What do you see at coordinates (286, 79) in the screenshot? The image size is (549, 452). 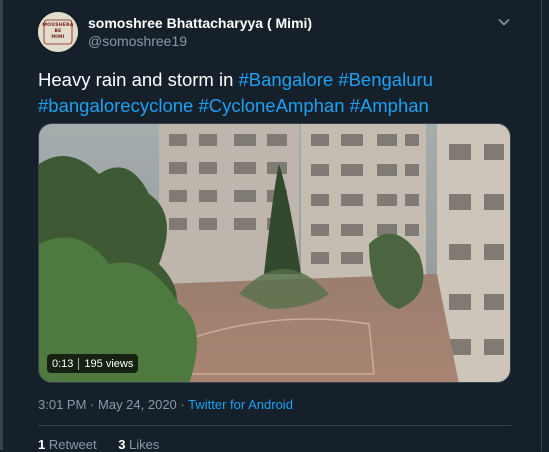 I see `hashtag-link: #Bangalore` at bounding box center [286, 79].